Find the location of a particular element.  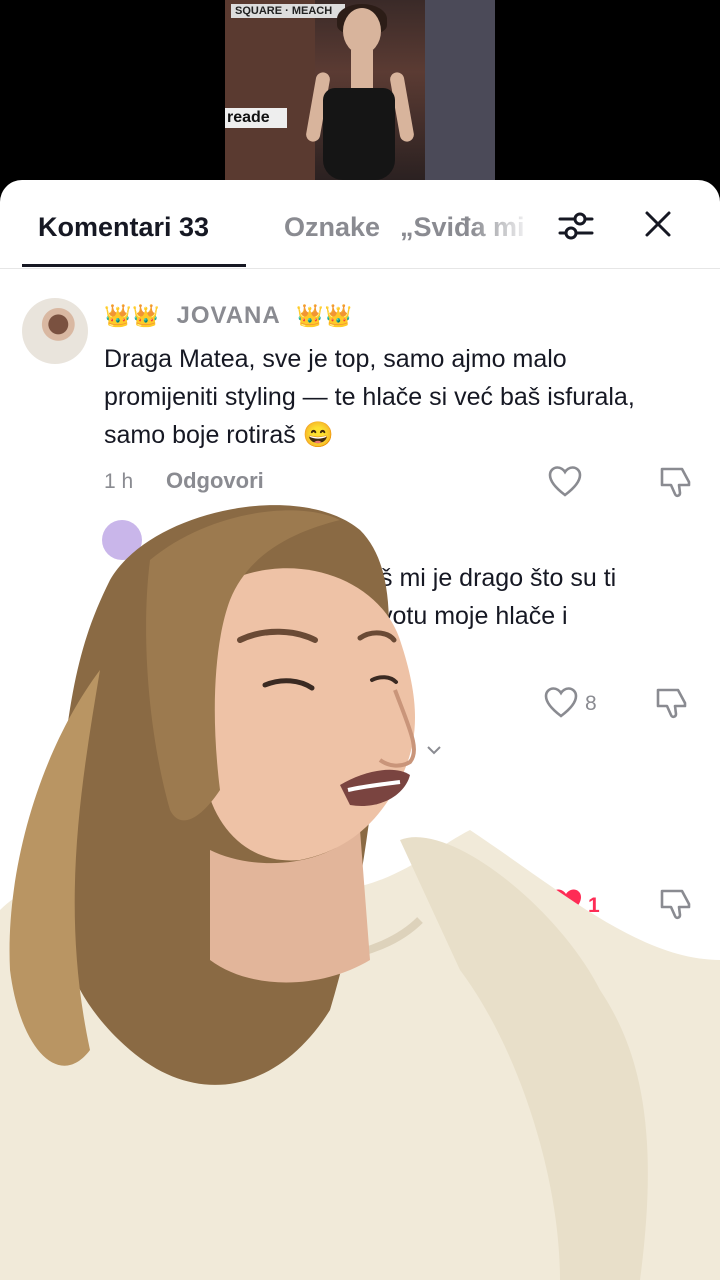

black-dress is located at coordinates (359, 134).